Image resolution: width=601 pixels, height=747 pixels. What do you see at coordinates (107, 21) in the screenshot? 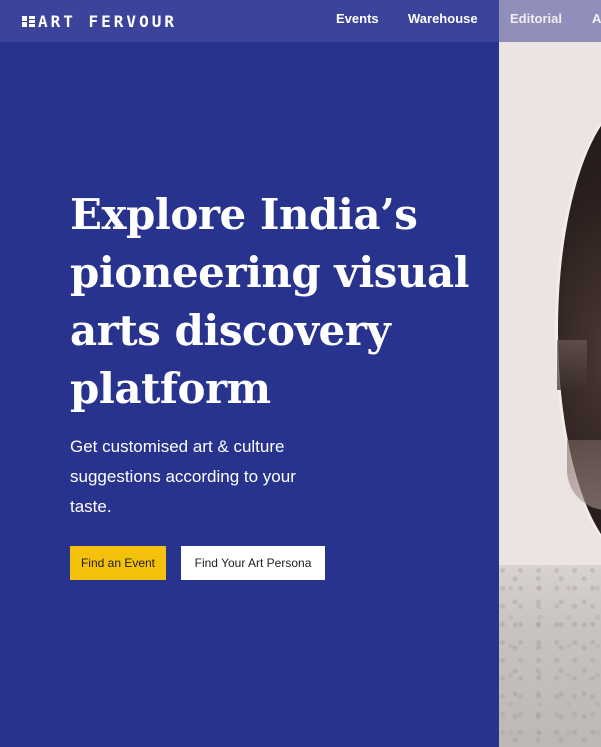
I see `logo-text: ART FERVOUR` at bounding box center [107, 21].